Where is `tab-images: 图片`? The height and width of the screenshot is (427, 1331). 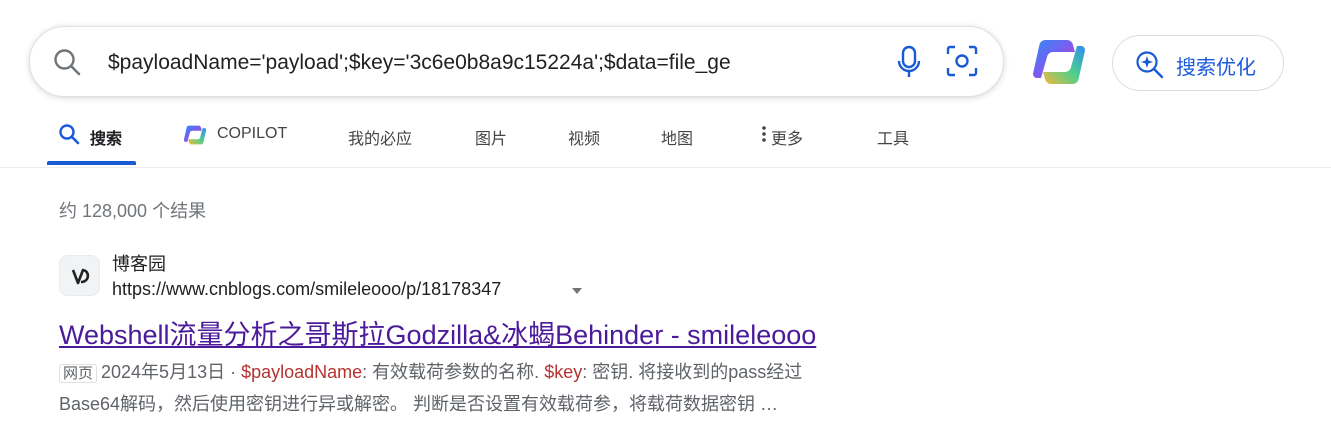
tab-images: 图片 is located at coordinates (491, 140).